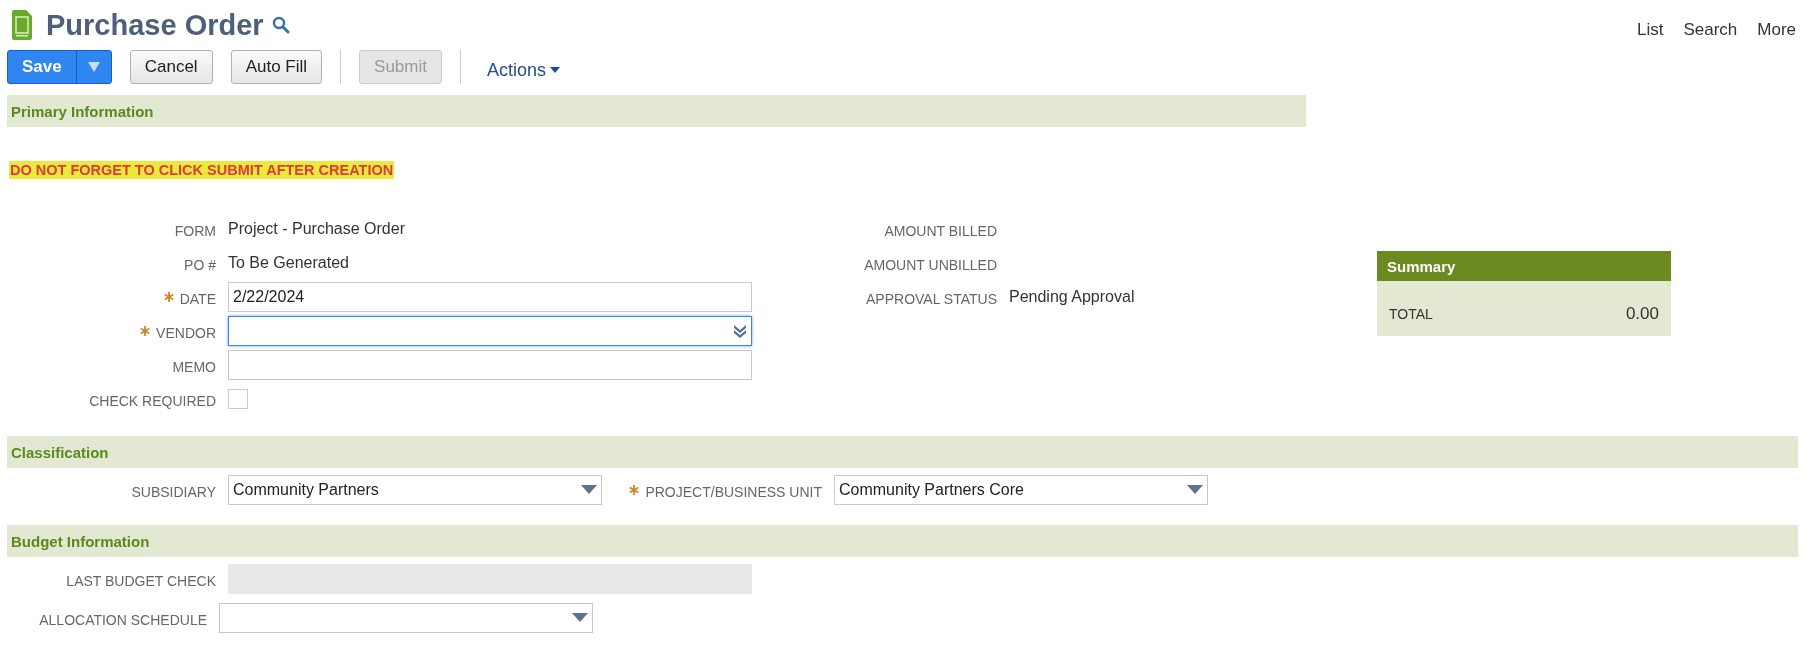 This screenshot has height=652, width=1810. I want to click on section-header: Primary Information, so click(656, 111).